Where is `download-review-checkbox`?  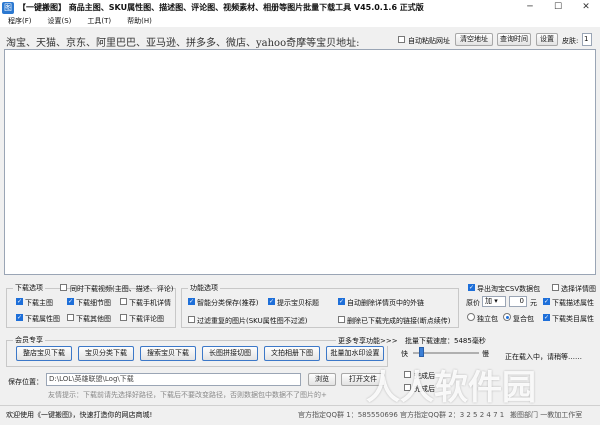 download-review-checkbox is located at coordinates (123, 317).